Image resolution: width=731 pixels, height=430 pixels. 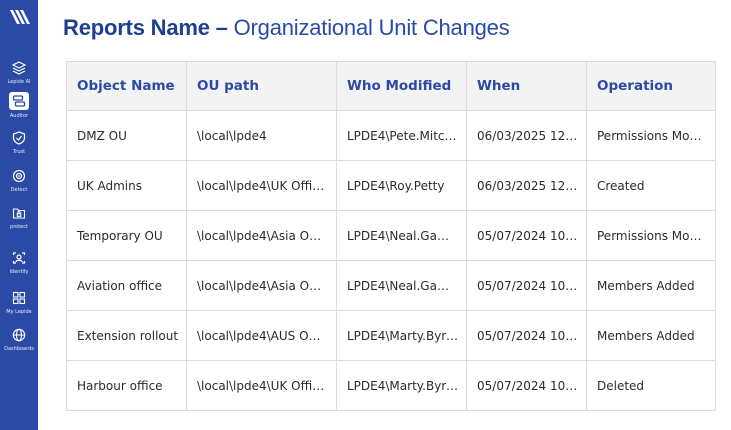 What do you see at coordinates (19, 17) in the screenshot?
I see `lepide-logo-icon` at bounding box center [19, 17].